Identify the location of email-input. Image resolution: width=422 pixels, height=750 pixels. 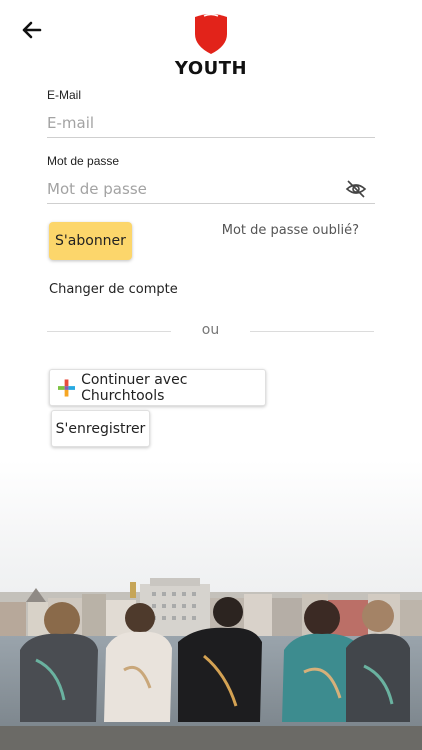
(211, 122).